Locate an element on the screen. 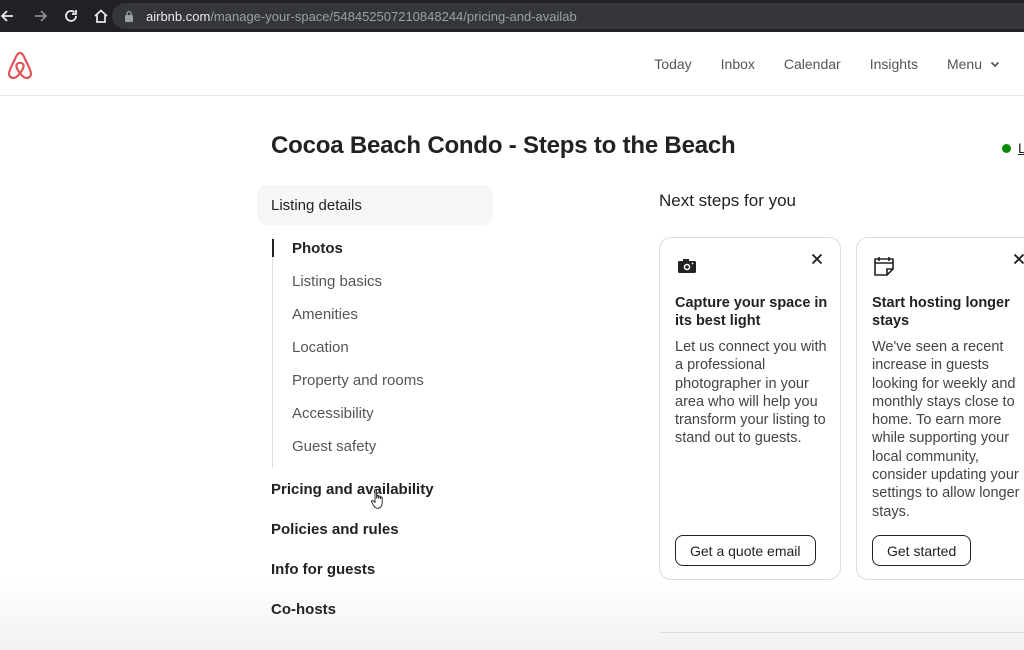 This screenshot has width=1024, height=650. nav-inbox: Inbox is located at coordinates (738, 64).